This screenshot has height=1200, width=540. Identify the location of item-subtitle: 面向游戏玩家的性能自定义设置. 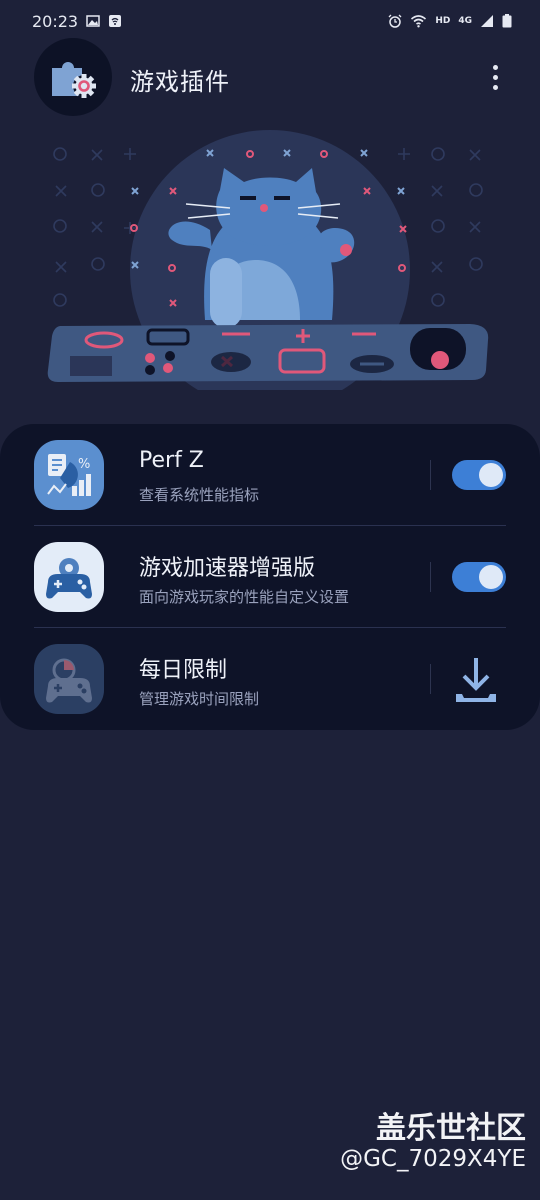
(244, 597).